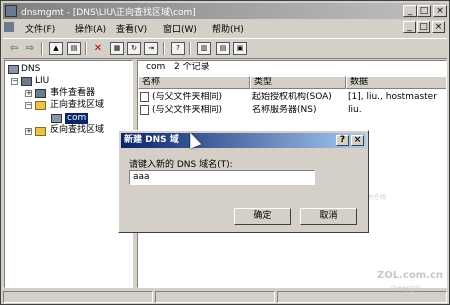  What do you see at coordinates (342, 140) in the screenshot?
I see `help-button: ?` at bounding box center [342, 140].